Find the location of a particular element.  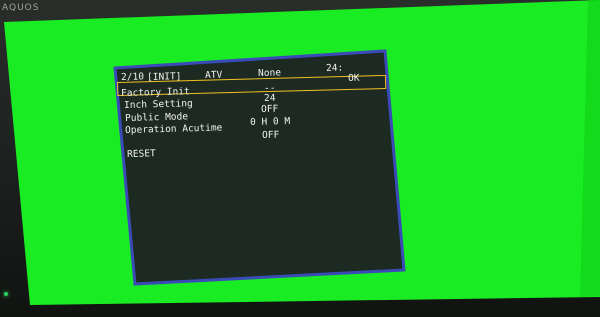

menu-item-inch-setting: Inch Setting is located at coordinates (158, 104).